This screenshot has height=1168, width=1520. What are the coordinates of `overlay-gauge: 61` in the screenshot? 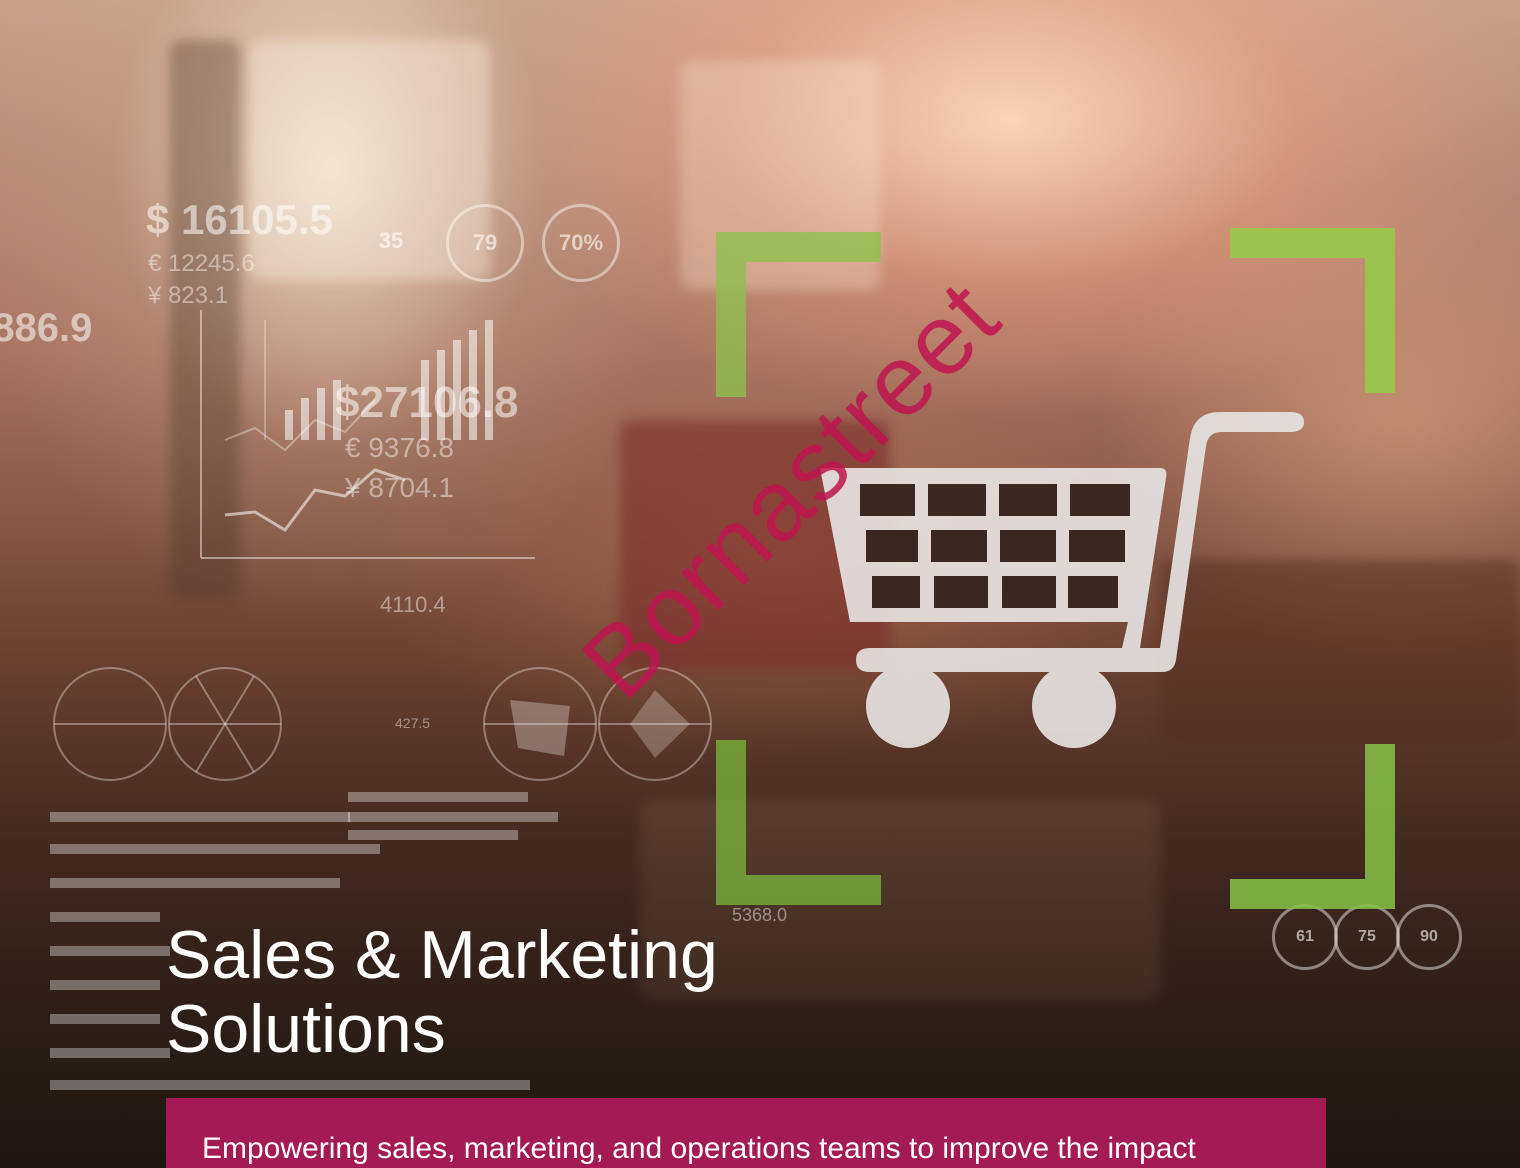 It's located at (1305, 937).